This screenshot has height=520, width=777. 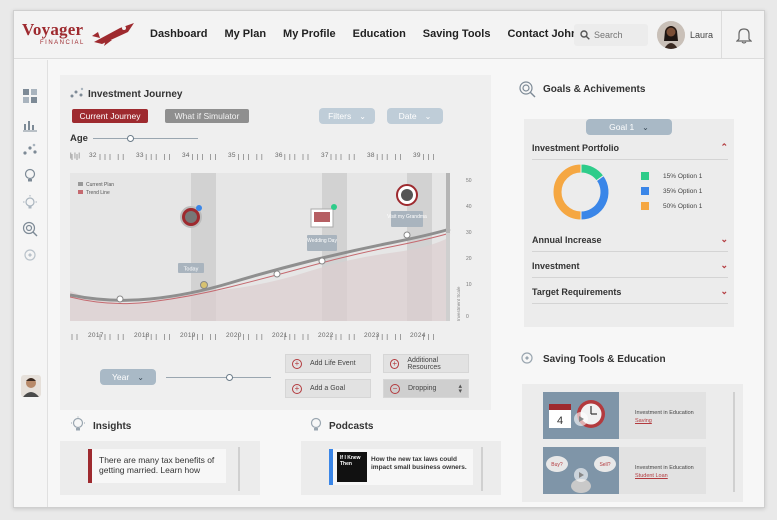 What do you see at coordinates (352, 467) in the screenshot?
I see `podcast-thumbnail: If I Knew Then` at bounding box center [352, 467].